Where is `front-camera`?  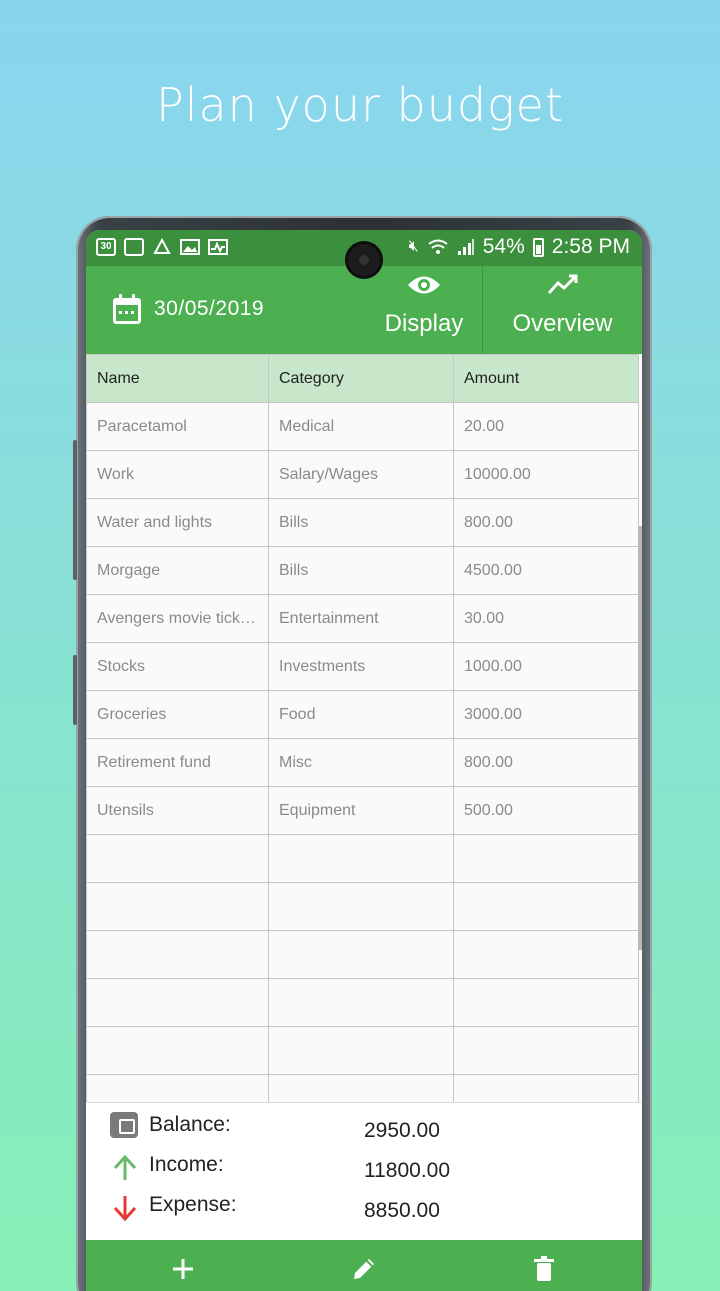
front-camera is located at coordinates (364, 260).